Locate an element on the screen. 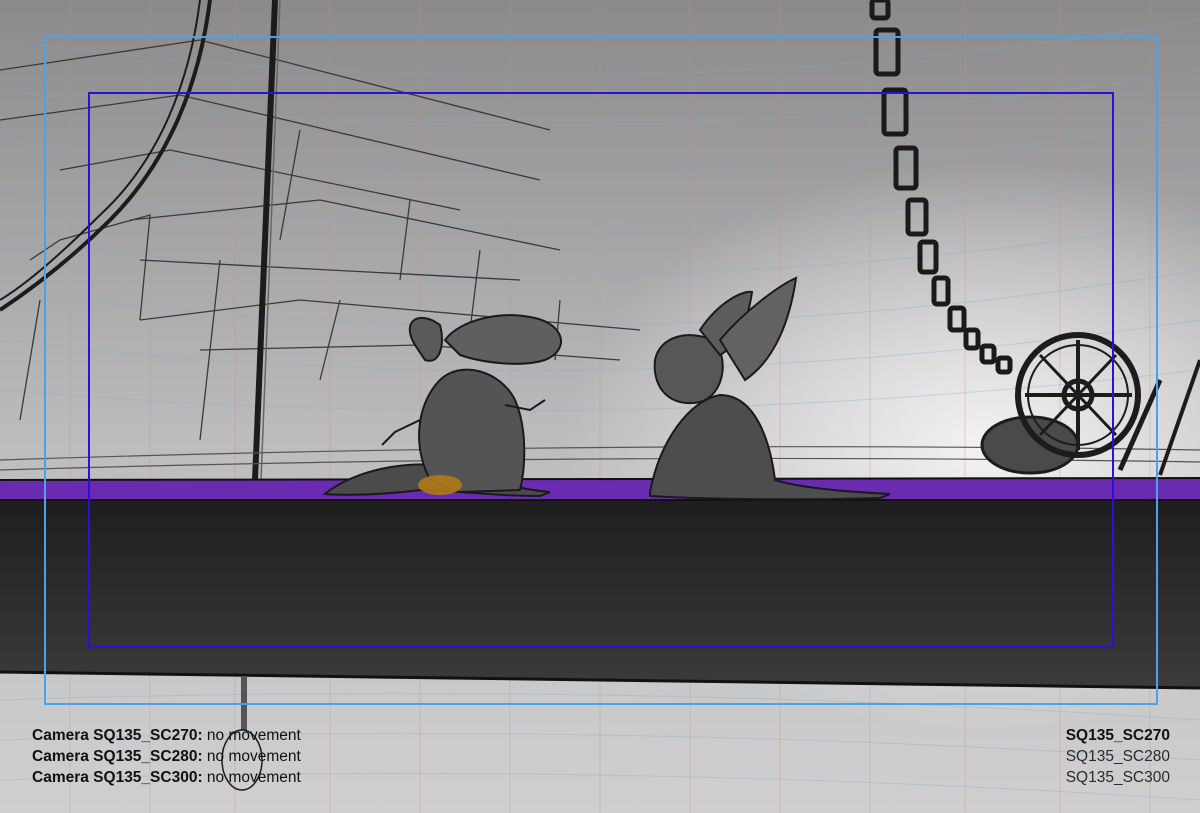 This screenshot has width=1200, height=813. camera-name: Camera SQ135_SC270: is located at coordinates (117, 735).